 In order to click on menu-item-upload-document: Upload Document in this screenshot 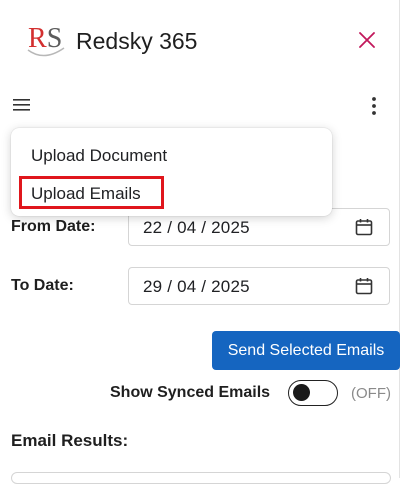, I will do `click(171, 158)`.